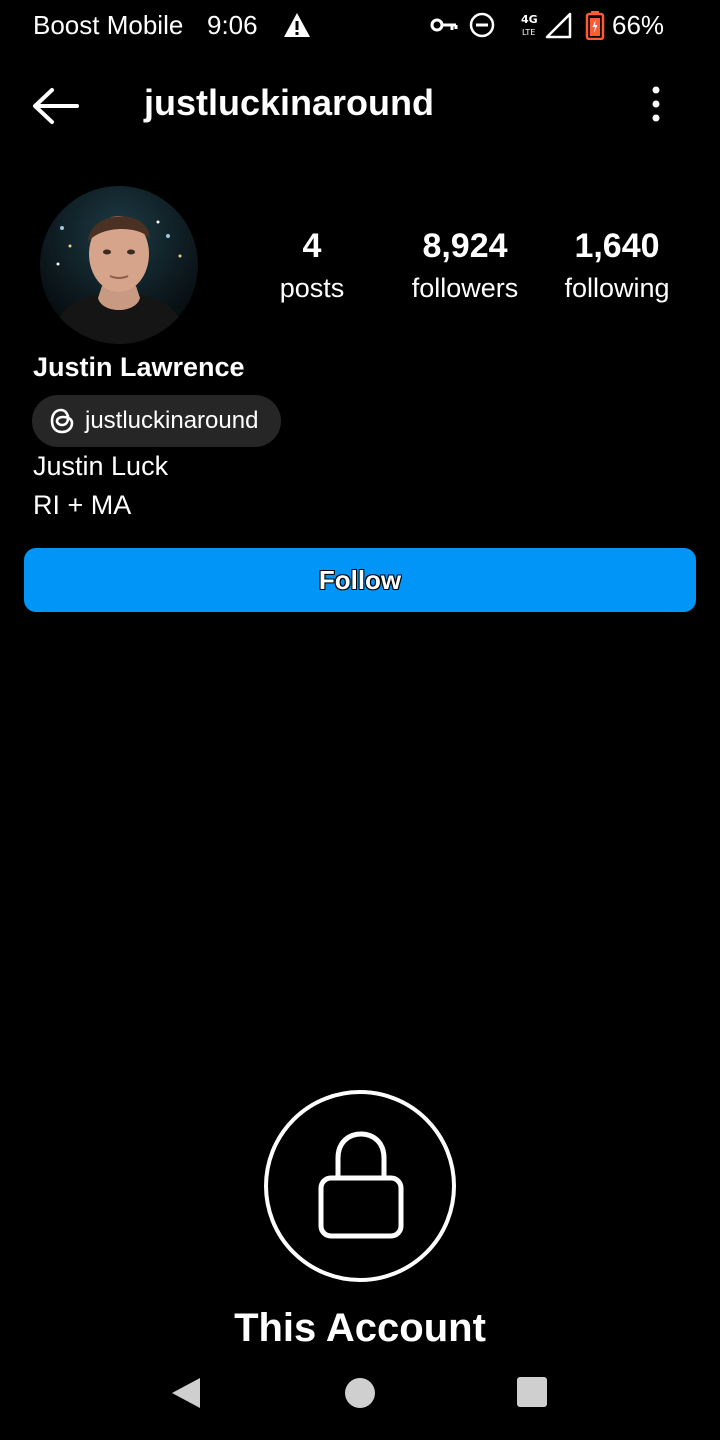  I want to click on svg-text: LTE, so click(528, 32).